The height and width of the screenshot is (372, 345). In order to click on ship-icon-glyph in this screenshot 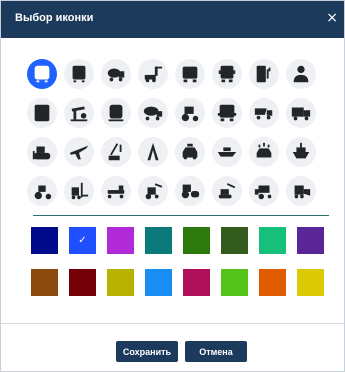, I will do `click(301, 150)`.